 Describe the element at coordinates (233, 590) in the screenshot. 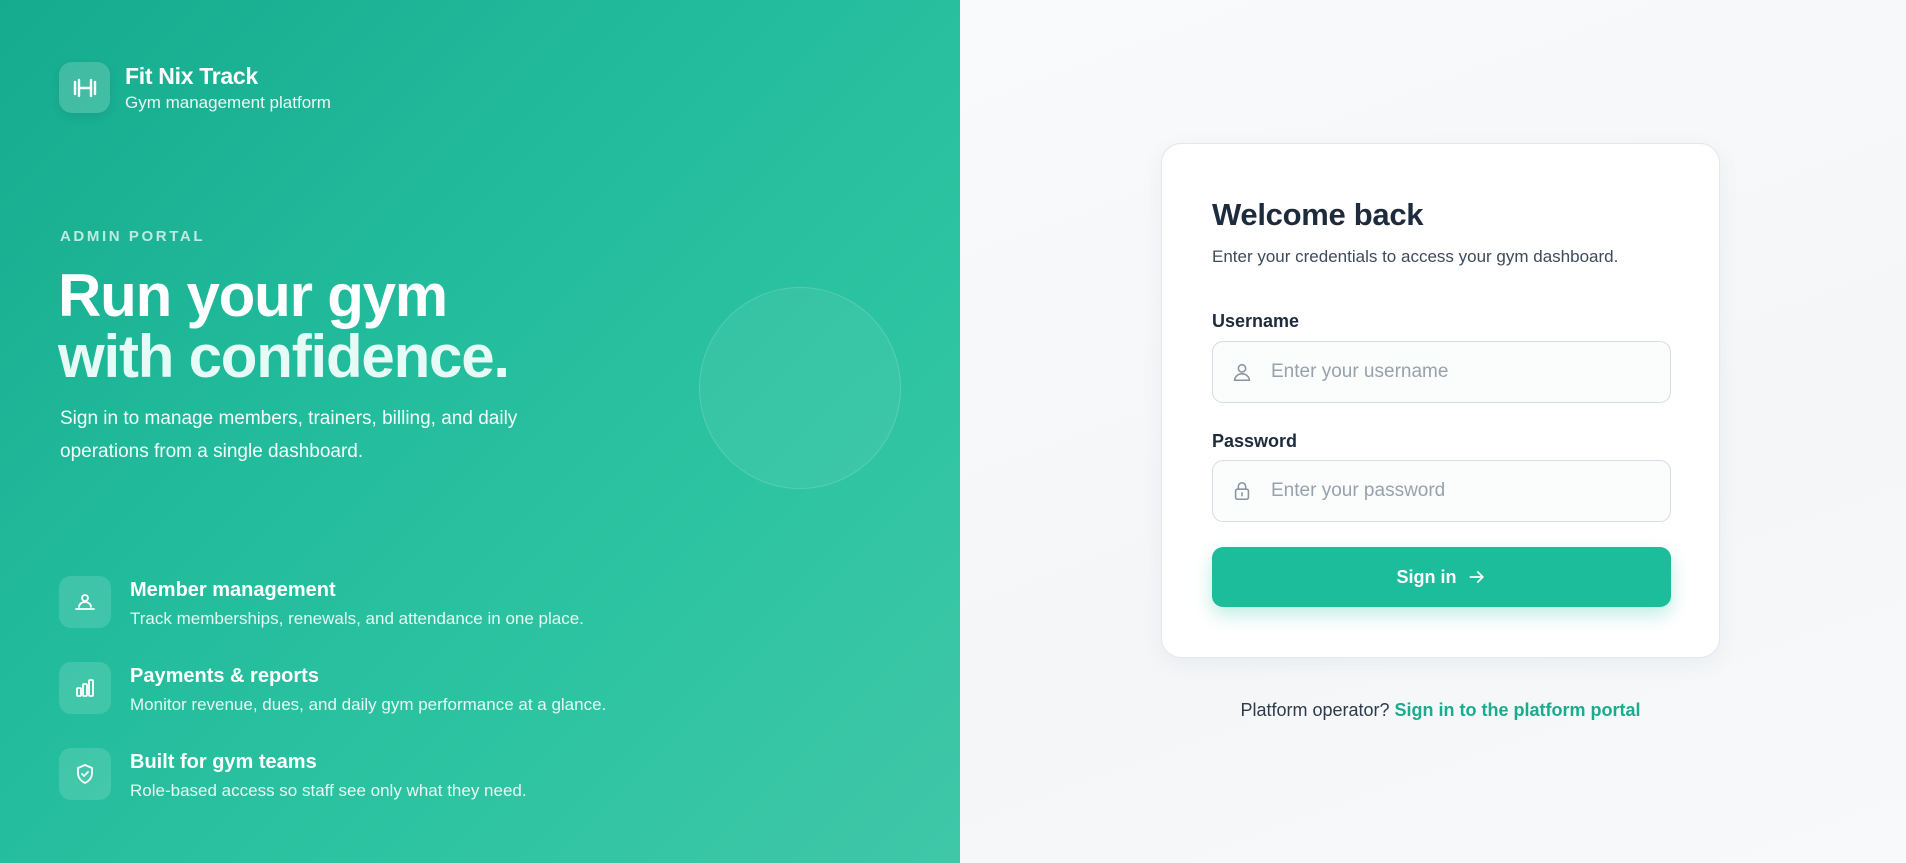

I see `feature-title: Member management` at that location.